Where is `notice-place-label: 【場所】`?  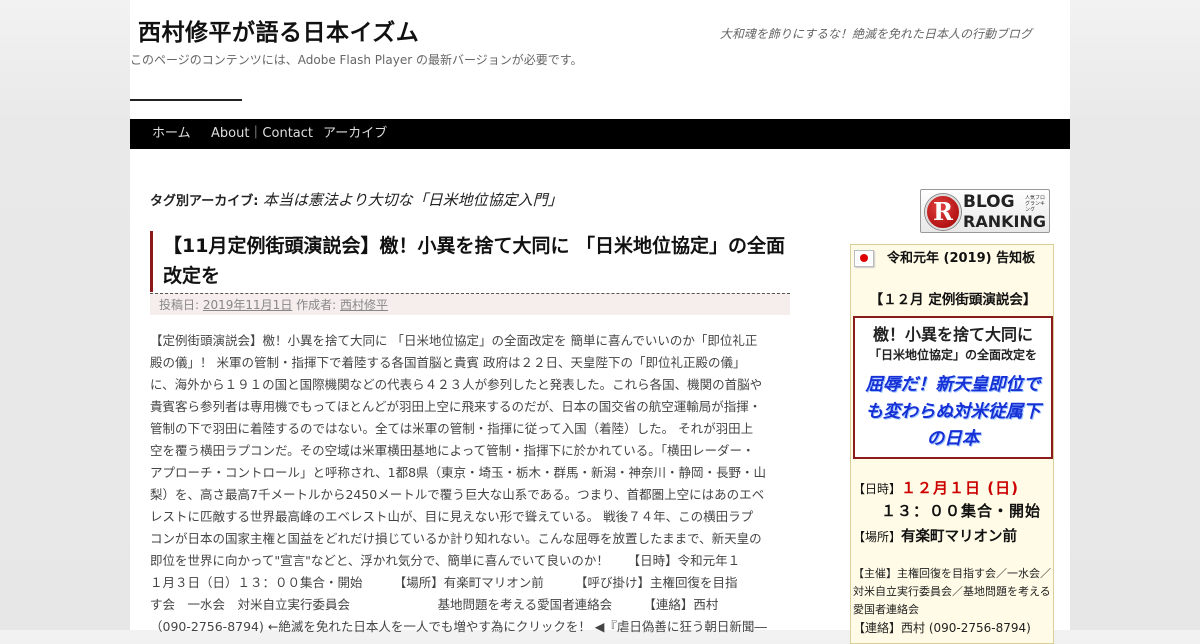
notice-place-label: 【場所】 is located at coordinates (877, 537).